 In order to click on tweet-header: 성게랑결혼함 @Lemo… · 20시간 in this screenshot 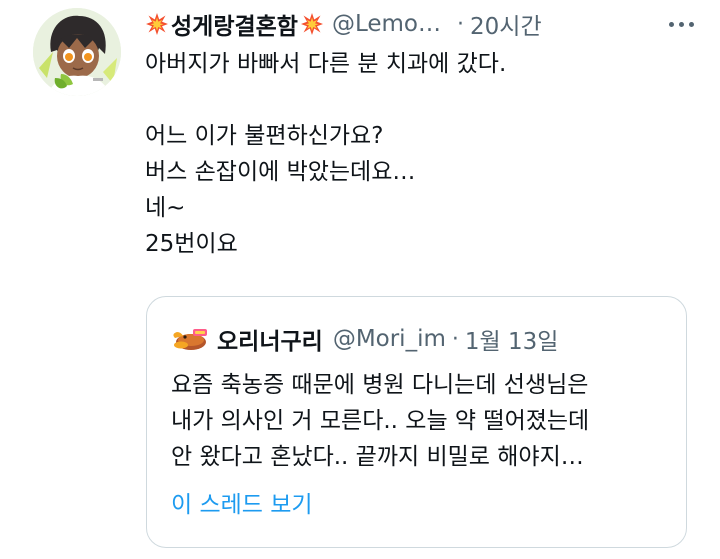, I will do `click(425, 24)`.